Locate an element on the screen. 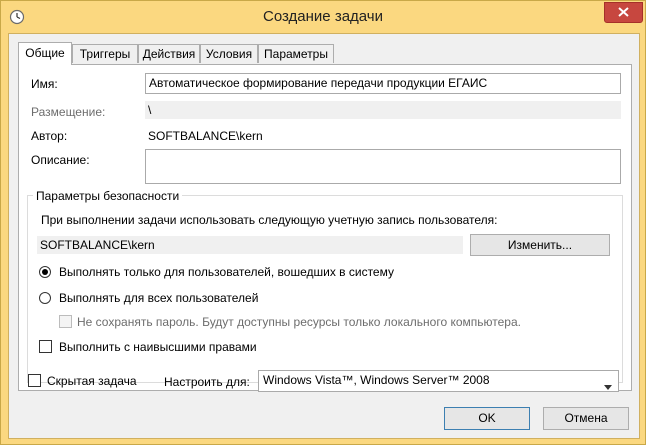  highest-privileges-label: Выполнить с наивысшими правами is located at coordinates (158, 347).